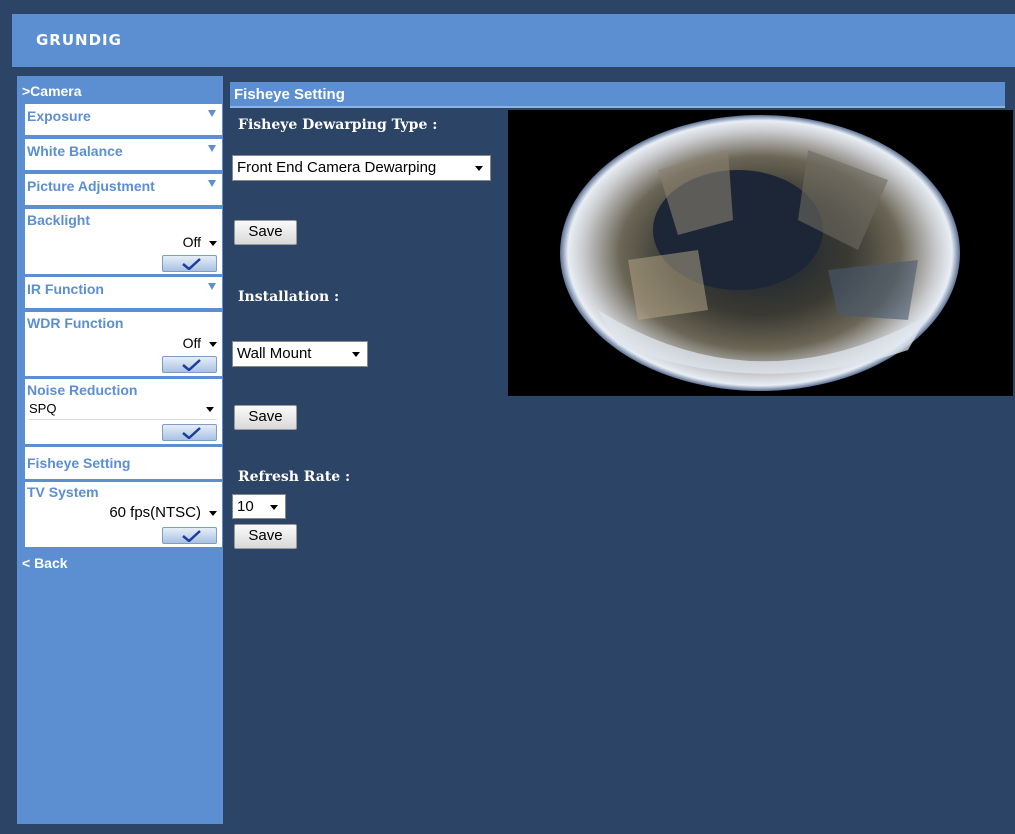 This screenshot has width=1015, height=834. Describe the element at coordinates (75, 323) in the screenshot. I see `sidebar-item-label: WDR Function` at that location.